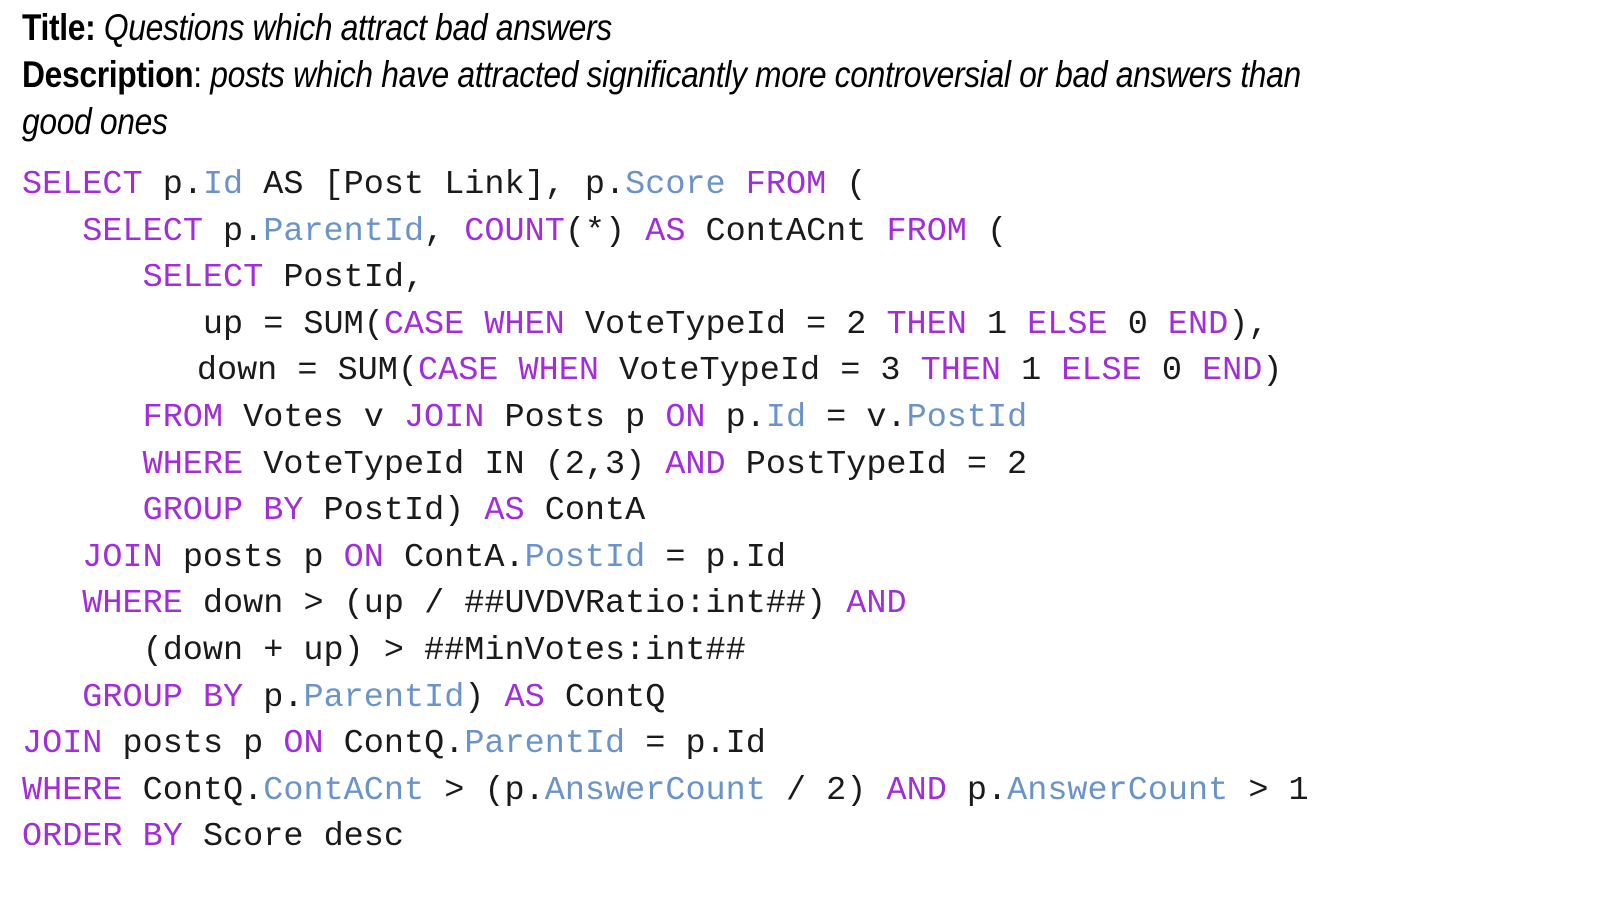 The height and width of the screenshot is (898, 1608). I want to click on query-title-value: Questions which attract bad answers, so click(353, 27).